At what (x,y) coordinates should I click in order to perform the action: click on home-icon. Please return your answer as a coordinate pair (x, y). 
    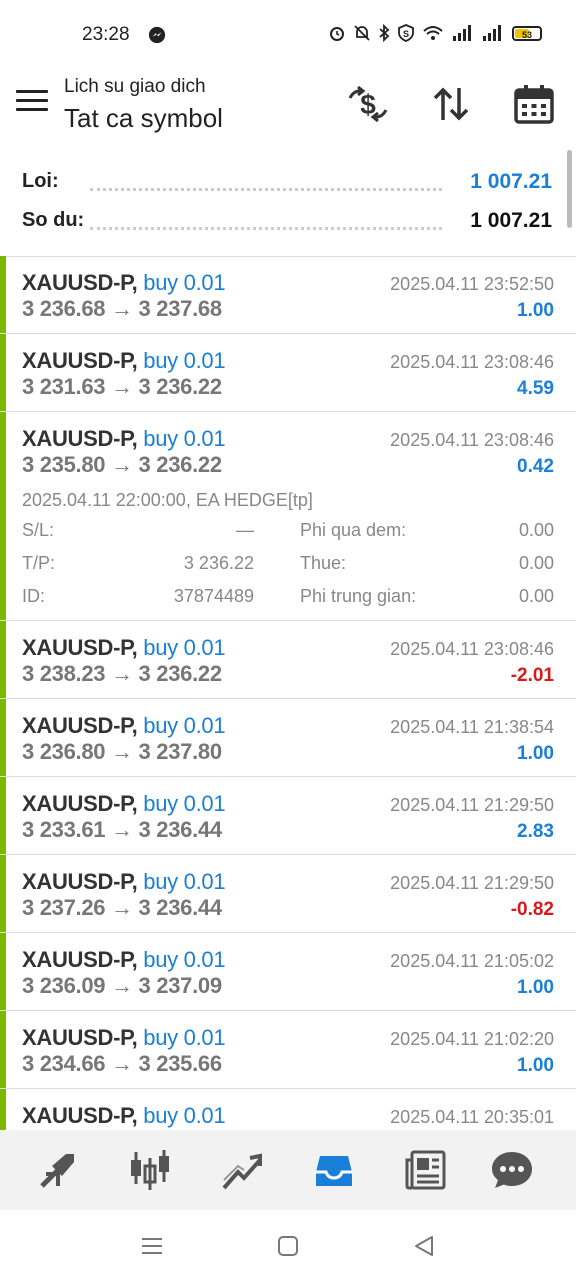
    Looking at the image, I should click on (288, 1246).